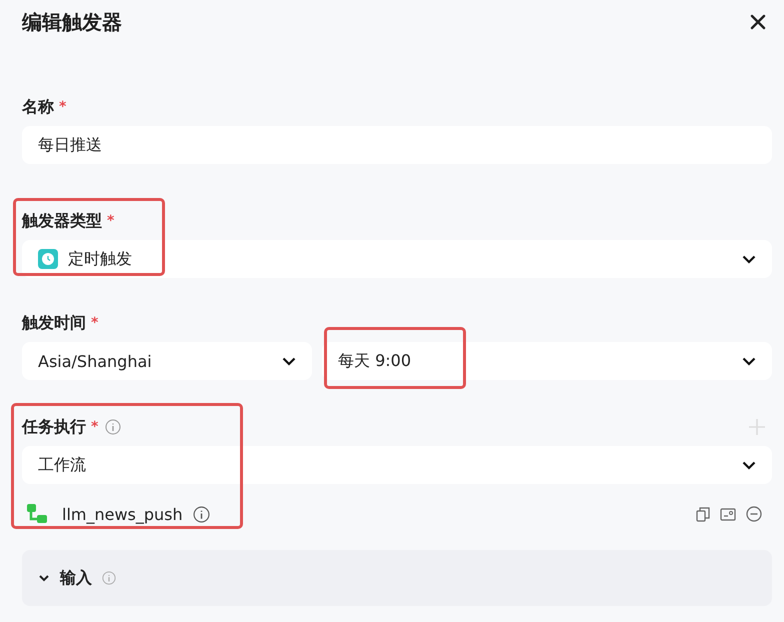 This screenshot has width=784, height=622. Describe the element at coordinates (37, 514) in the screenshot. I see `workflow-icon` at that location.